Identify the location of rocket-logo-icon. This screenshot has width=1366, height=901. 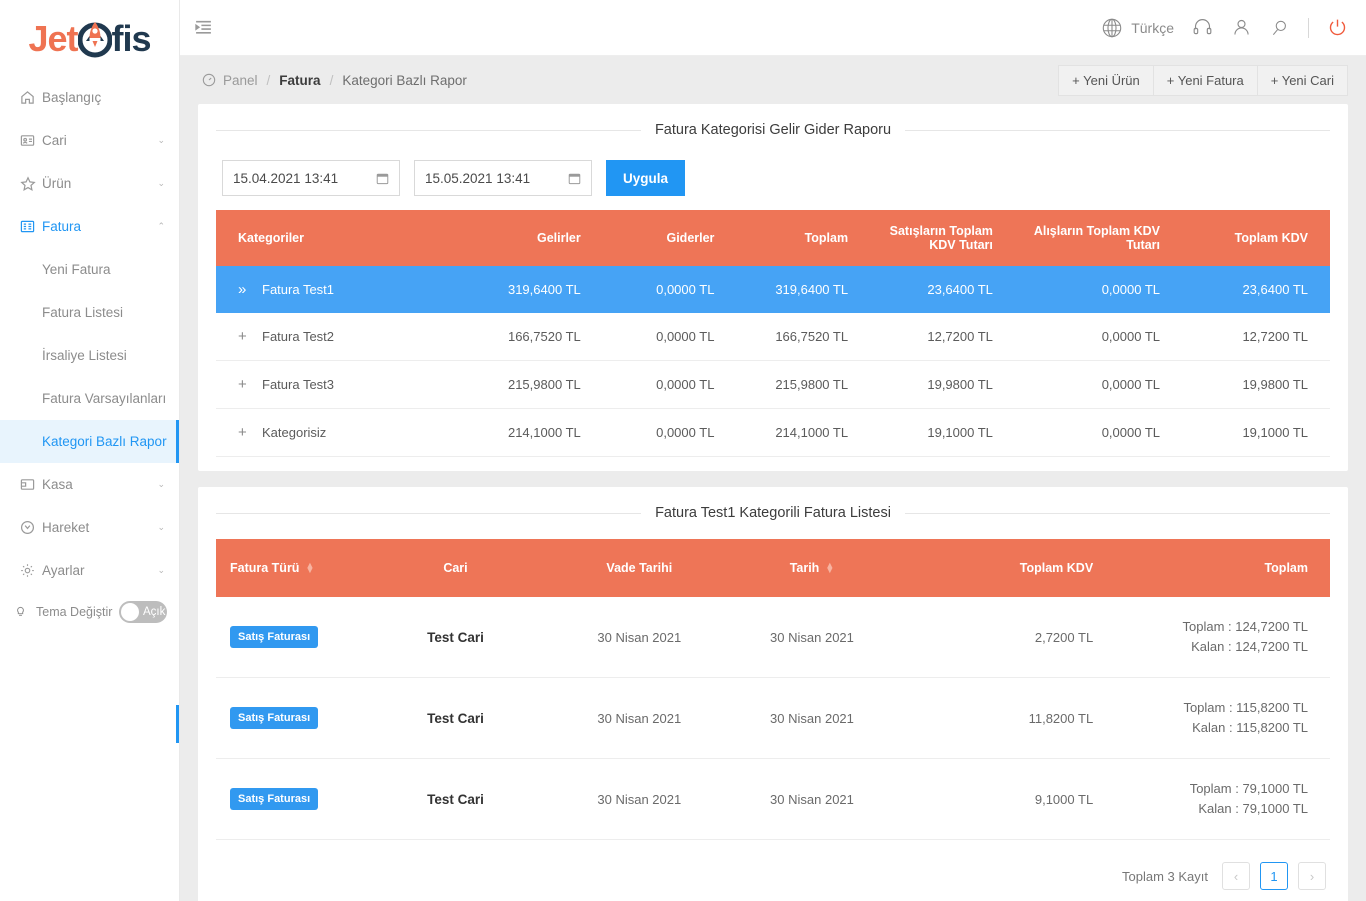
(94, 39).